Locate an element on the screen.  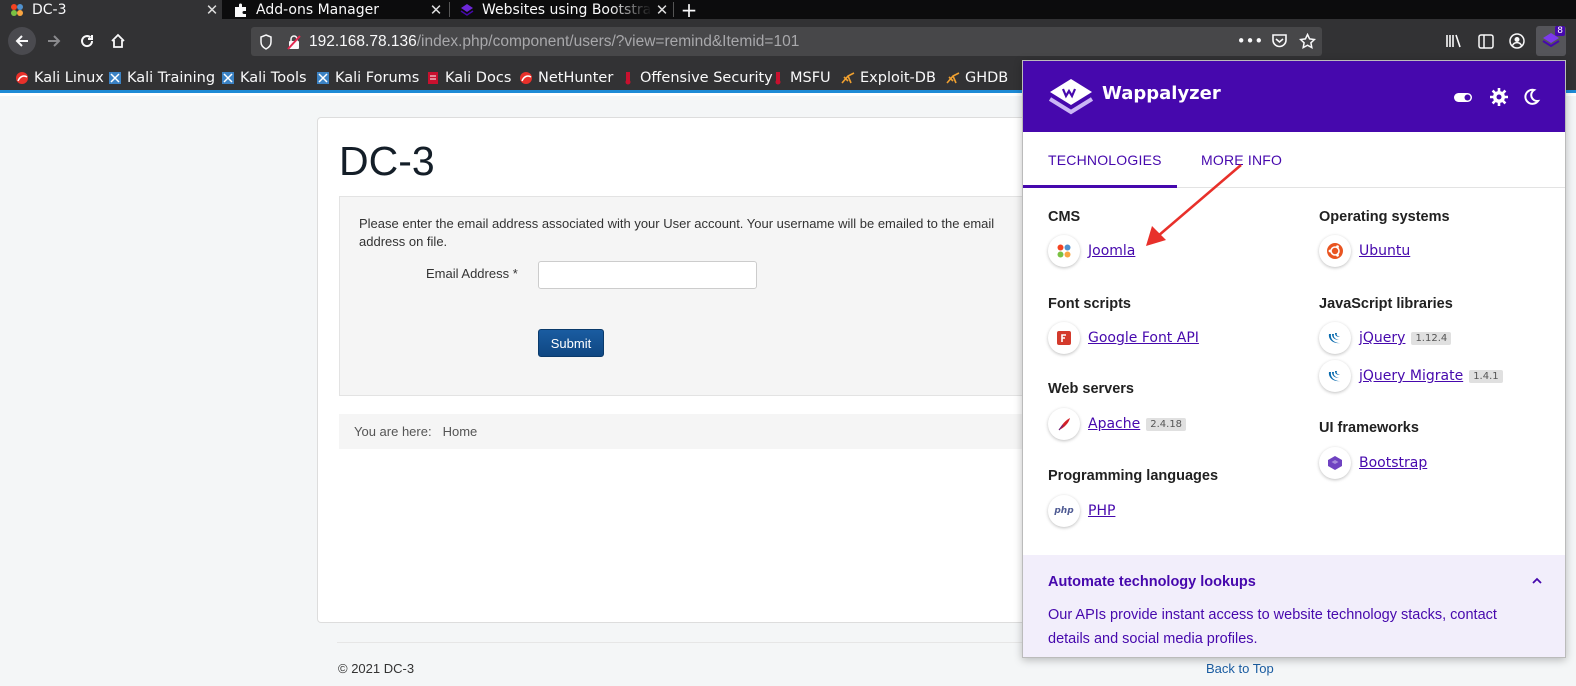
promo-title: Automate technology lookups is located at coordinates (1152, 582).